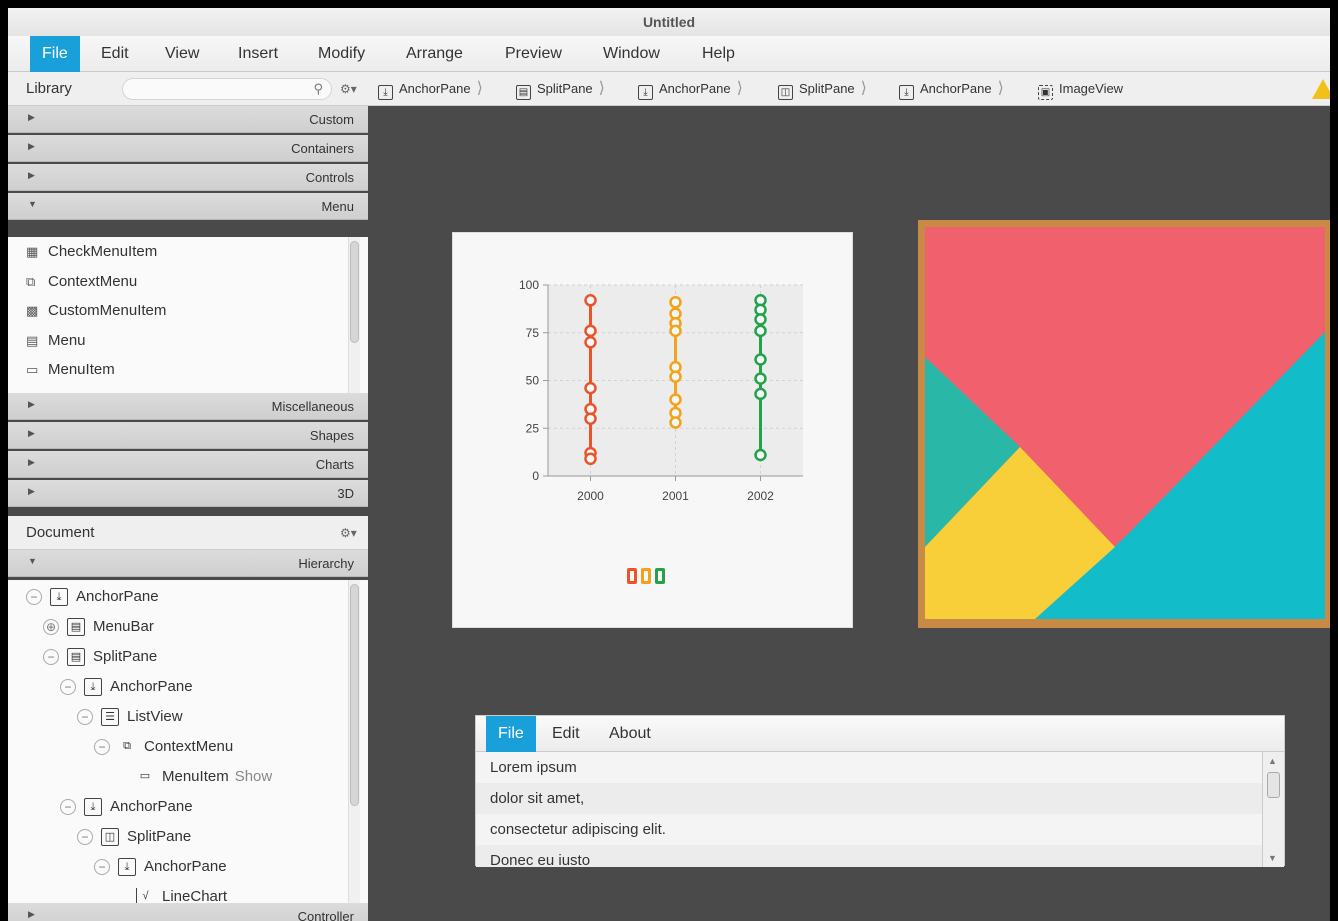  I want to click on library-section-controls: ▶ Controls, so click(188, 177).